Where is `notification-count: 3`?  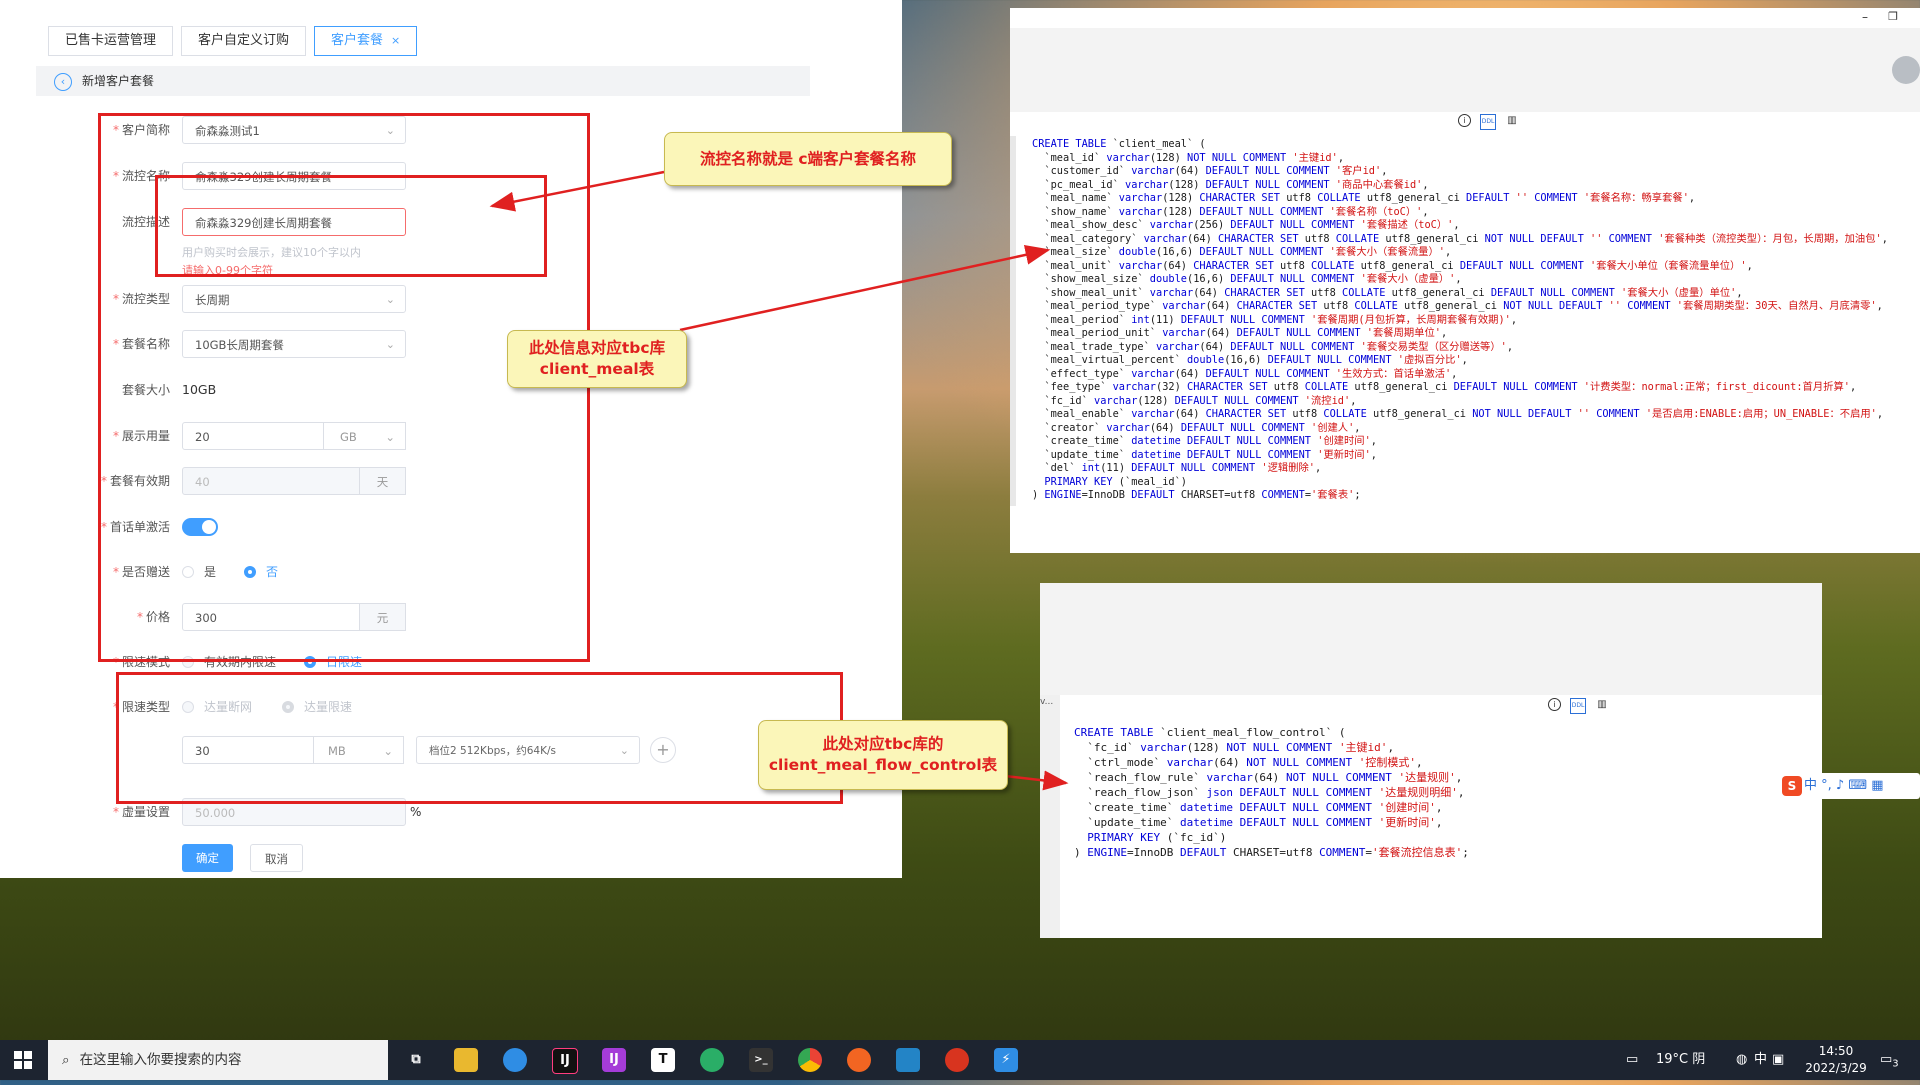 notification-count: 3 is located at coordinates (1895, 1064).